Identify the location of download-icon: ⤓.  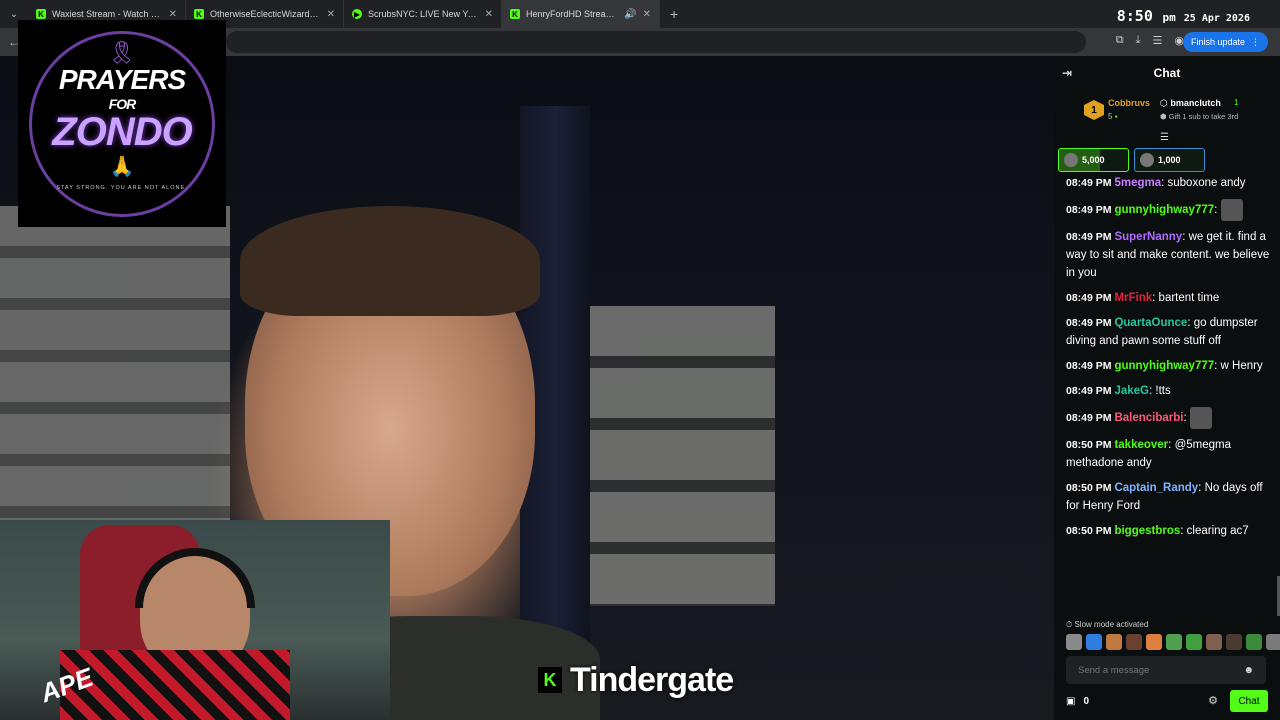
(1138, 40).